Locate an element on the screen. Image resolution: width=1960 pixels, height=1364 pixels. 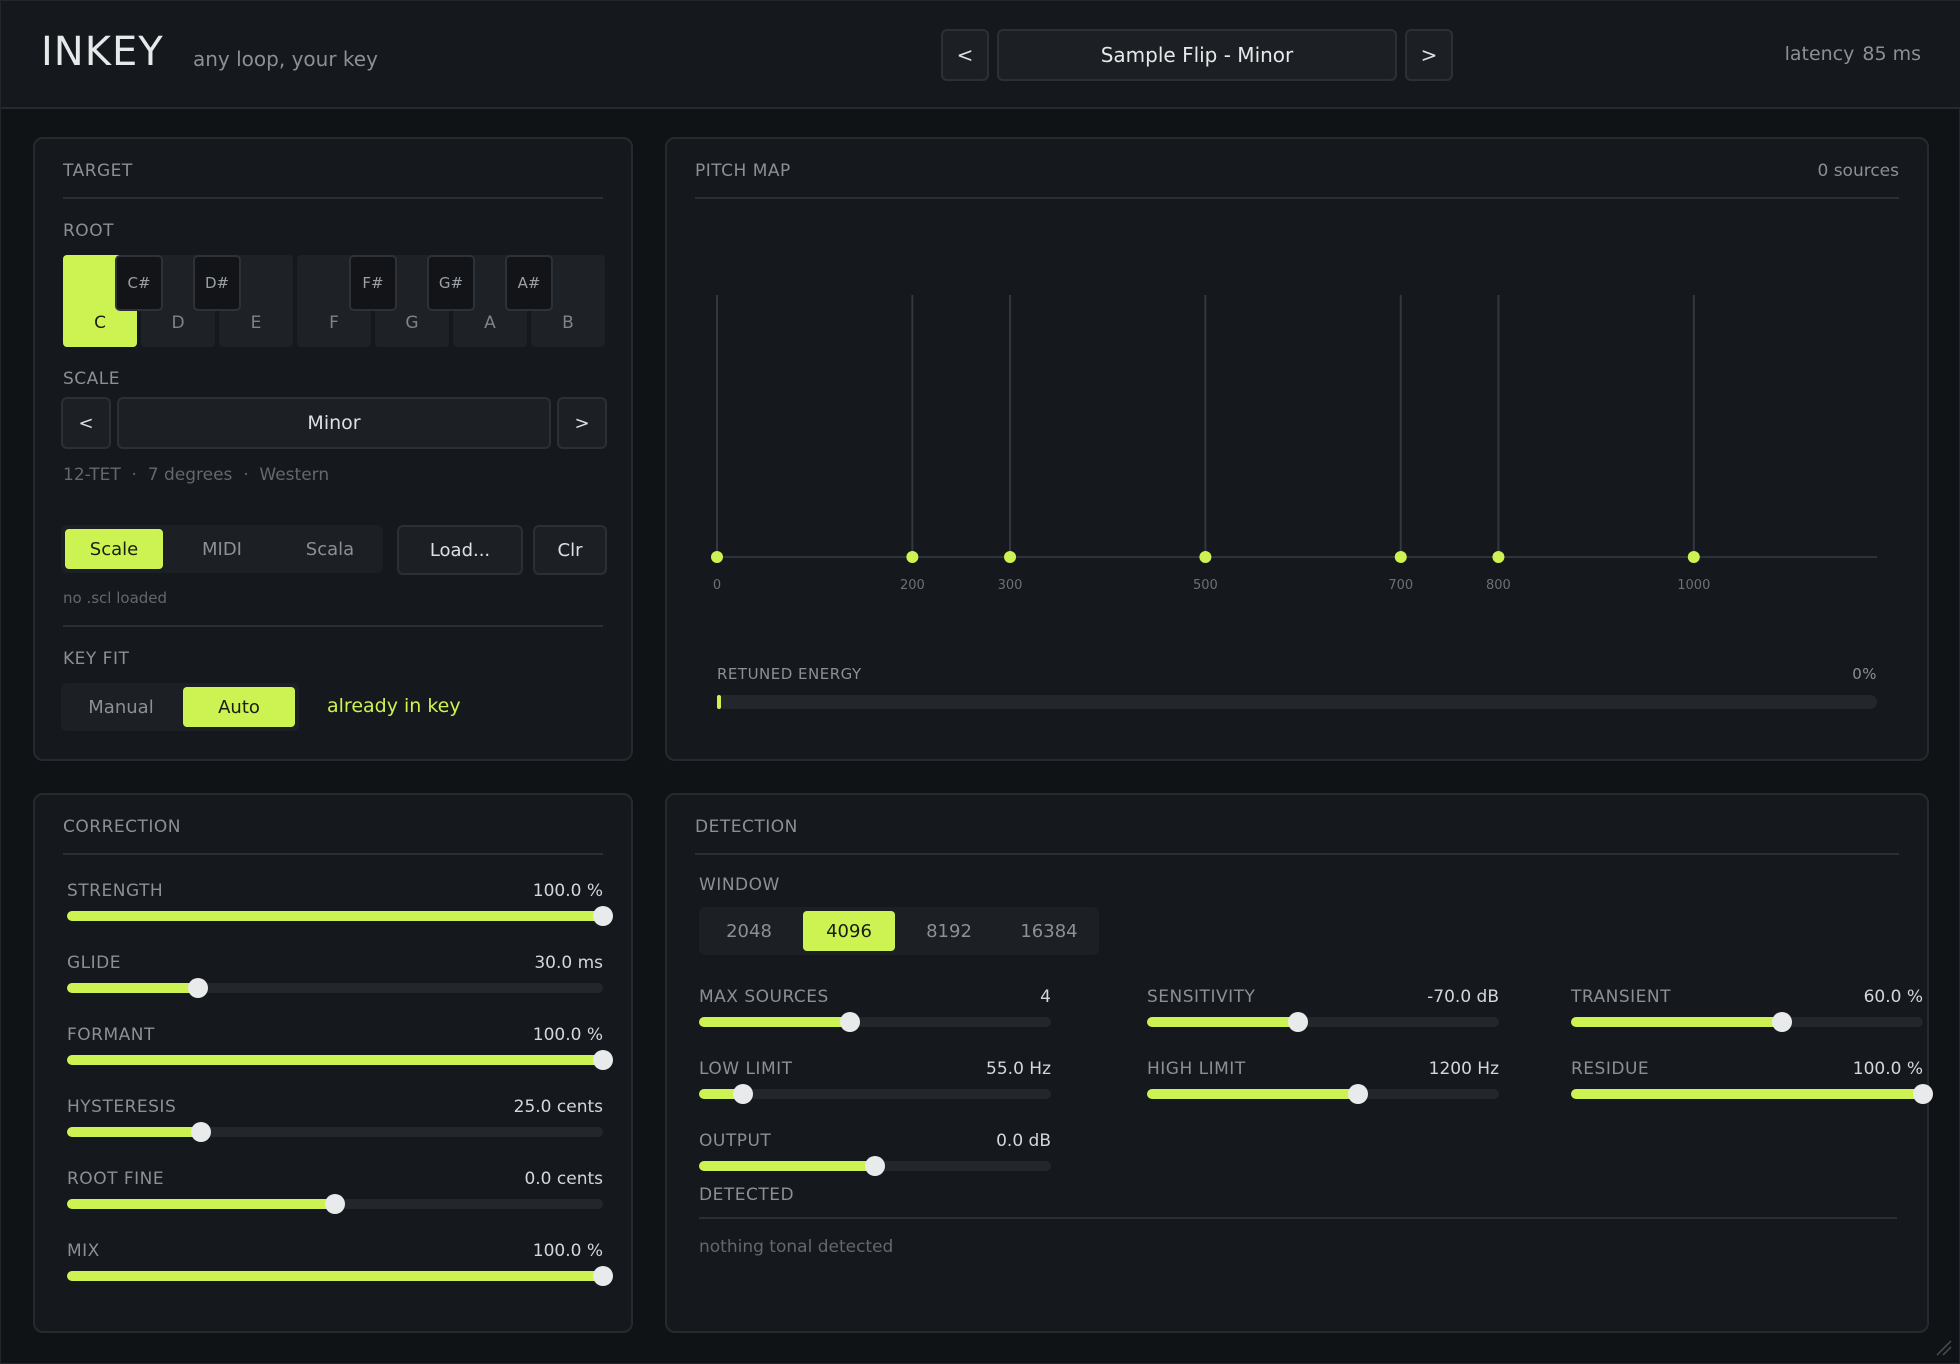
degree-tick-label: 0 is located at coordinates (717, 585).